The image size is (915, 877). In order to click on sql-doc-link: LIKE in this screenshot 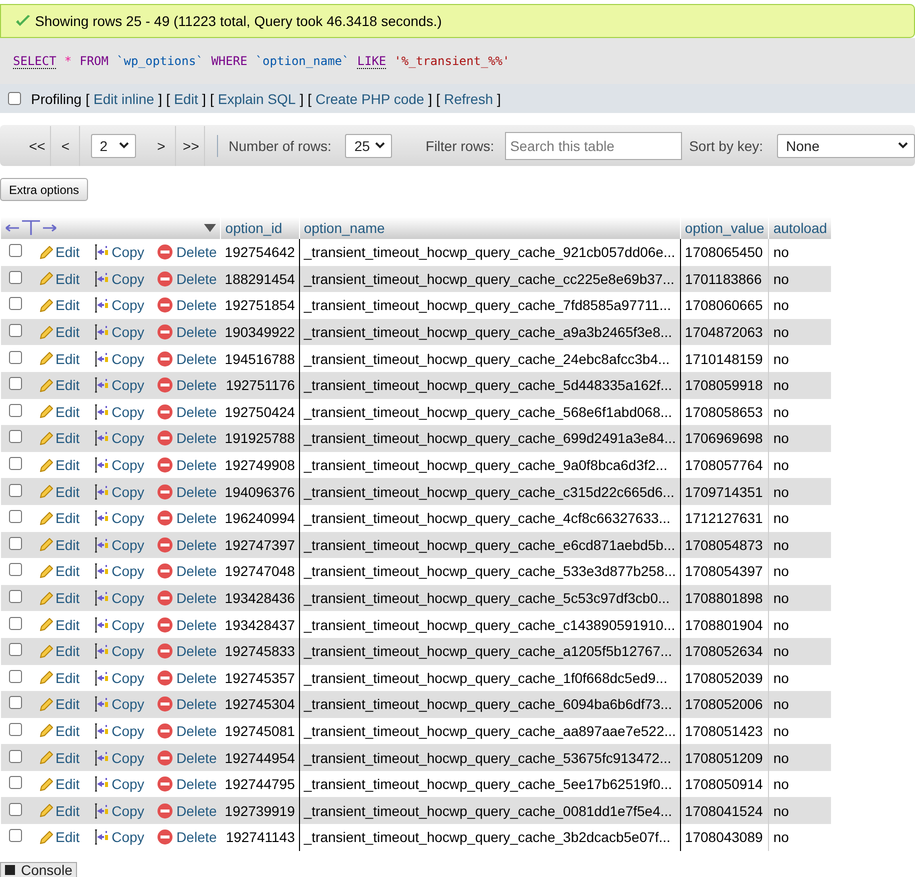, I will do `click(371, 61)`.